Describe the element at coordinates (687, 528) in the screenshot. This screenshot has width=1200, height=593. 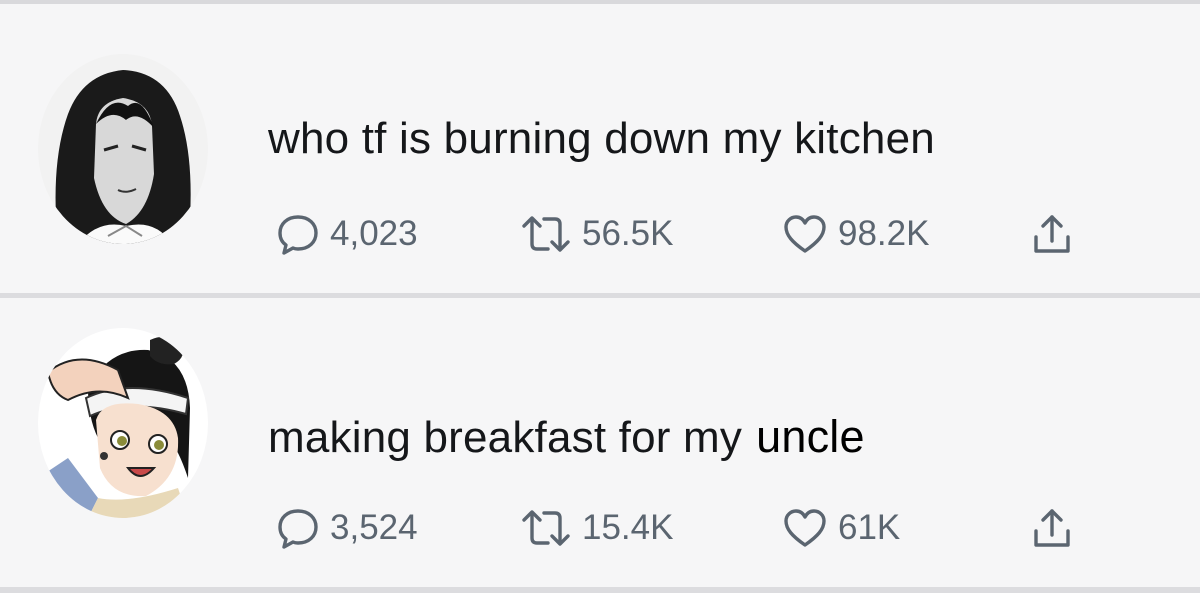
I see `tweet-actions: 3,524 15.4K 61K` at that location.